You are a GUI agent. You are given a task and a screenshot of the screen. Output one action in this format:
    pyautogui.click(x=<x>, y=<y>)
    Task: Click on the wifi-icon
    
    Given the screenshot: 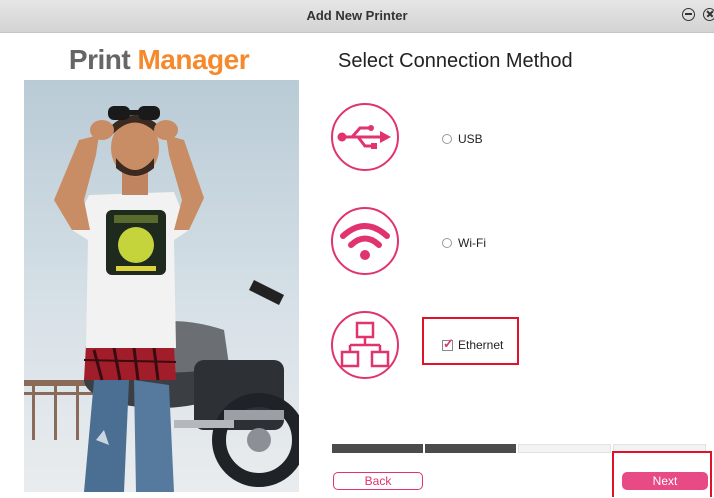 What is the action you would take?
    pyautogui.click(x=365, y=241)
    